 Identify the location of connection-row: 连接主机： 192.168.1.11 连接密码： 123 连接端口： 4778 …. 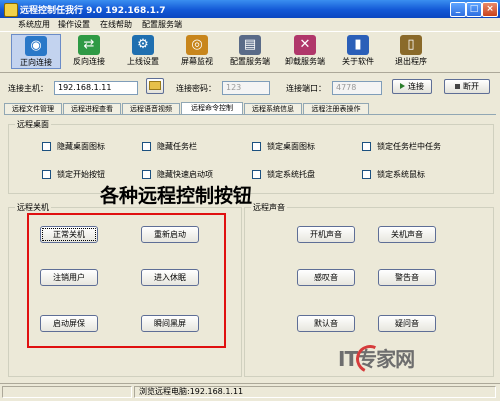
(250, 88).